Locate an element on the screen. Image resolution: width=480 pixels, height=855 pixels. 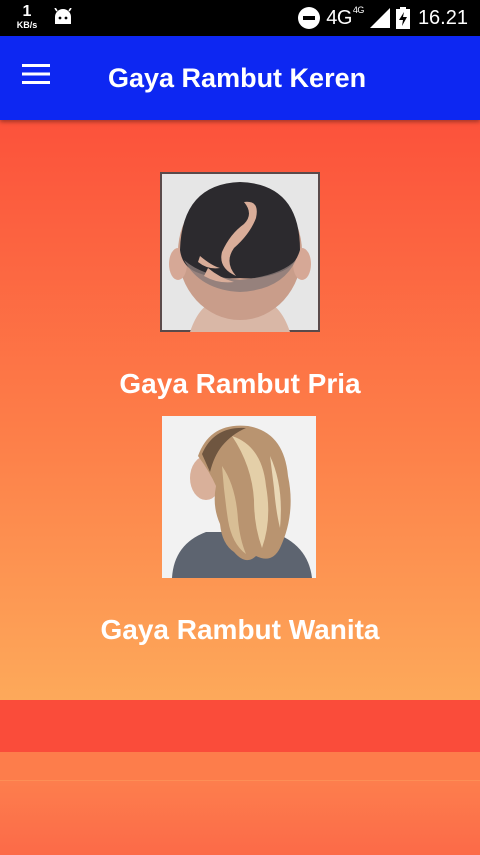
app-title: Gaya Rambut Keren is located at coordinates (237, 78).